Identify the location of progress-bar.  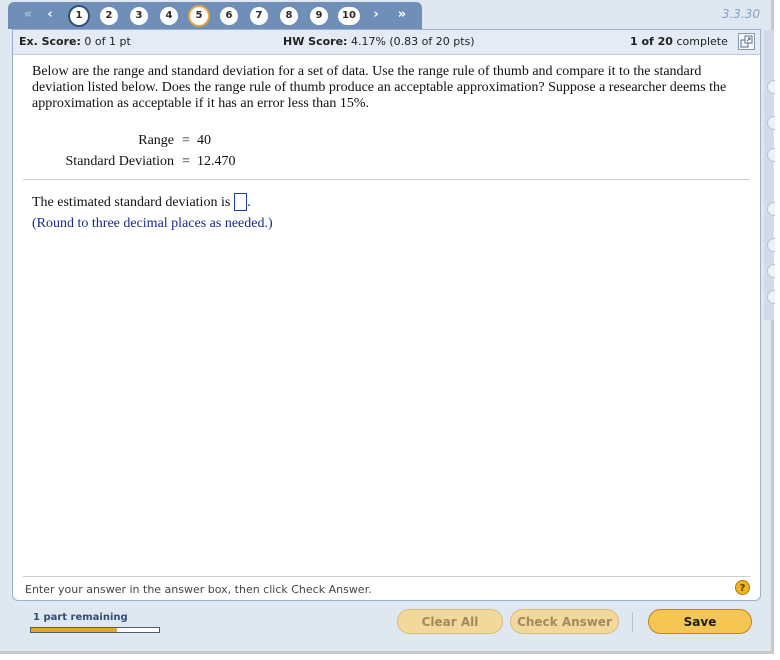
(95, 630).